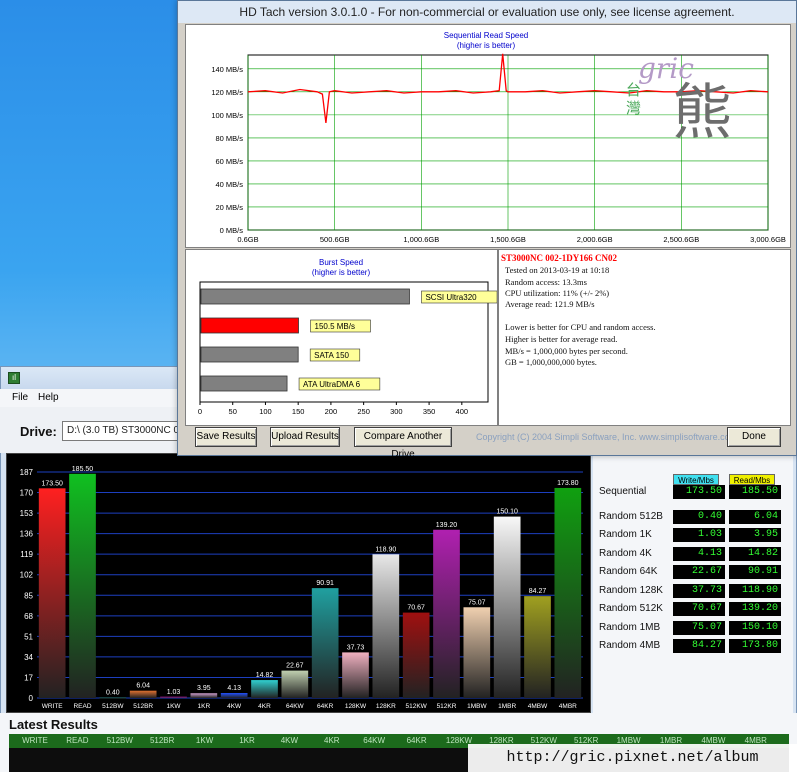 Image resolution: width=797 pixels, height=772 pixels. What do you see at coordinates (417, 706) in the screenshot?
I see `bench-x-label: 512KW` at bounding box center [417, 706].